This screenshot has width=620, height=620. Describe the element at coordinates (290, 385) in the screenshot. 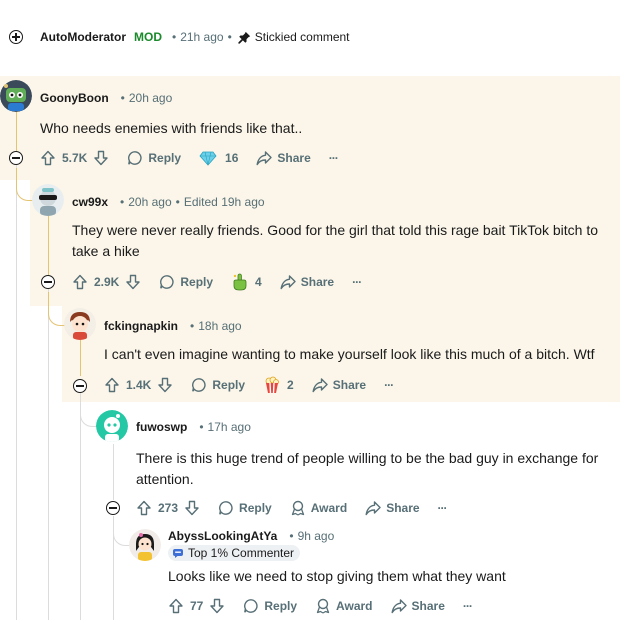

I see `award-count: 2` at that location.